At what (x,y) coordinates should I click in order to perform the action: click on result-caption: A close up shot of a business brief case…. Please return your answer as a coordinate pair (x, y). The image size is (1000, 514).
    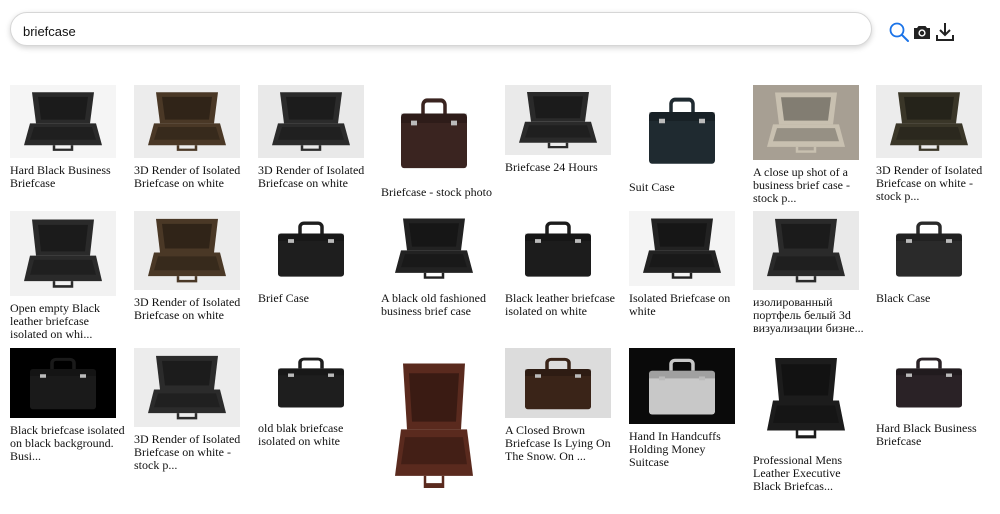
    Looking at the image, I should click on (810, 185).